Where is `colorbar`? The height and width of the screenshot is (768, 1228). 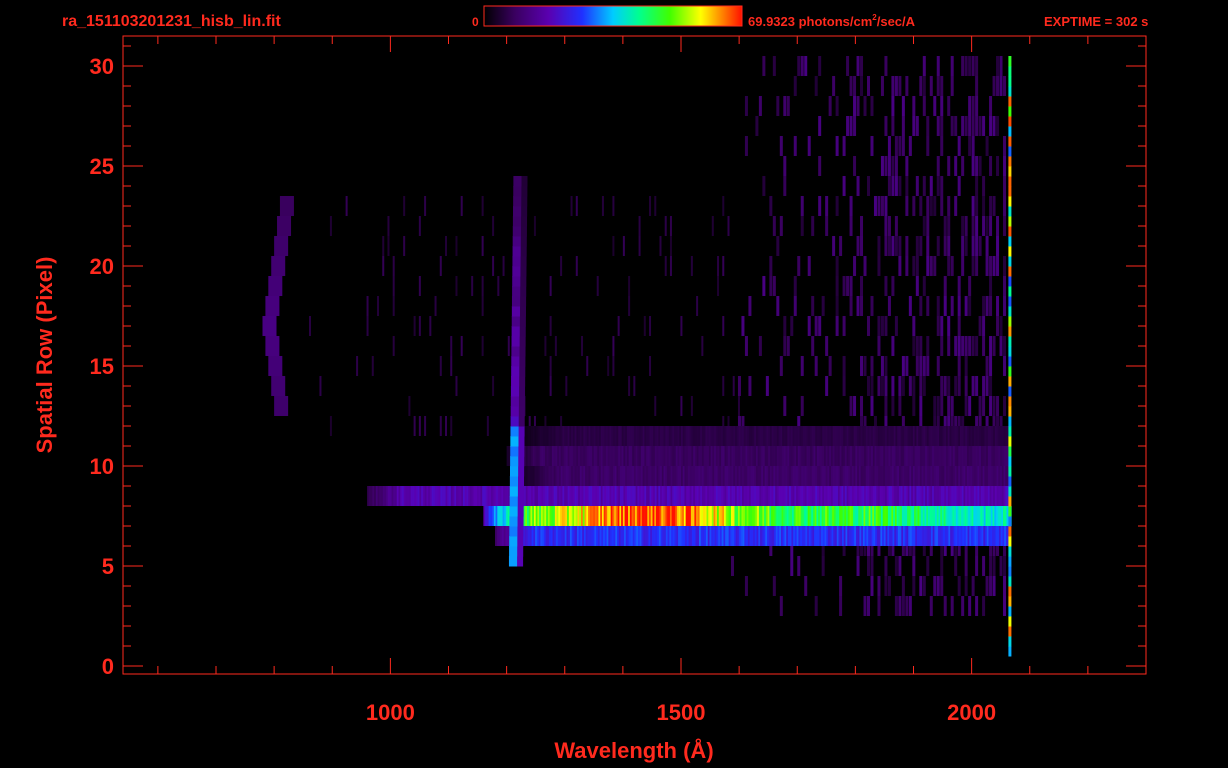
colorbar is located at coordinates (613, 16).